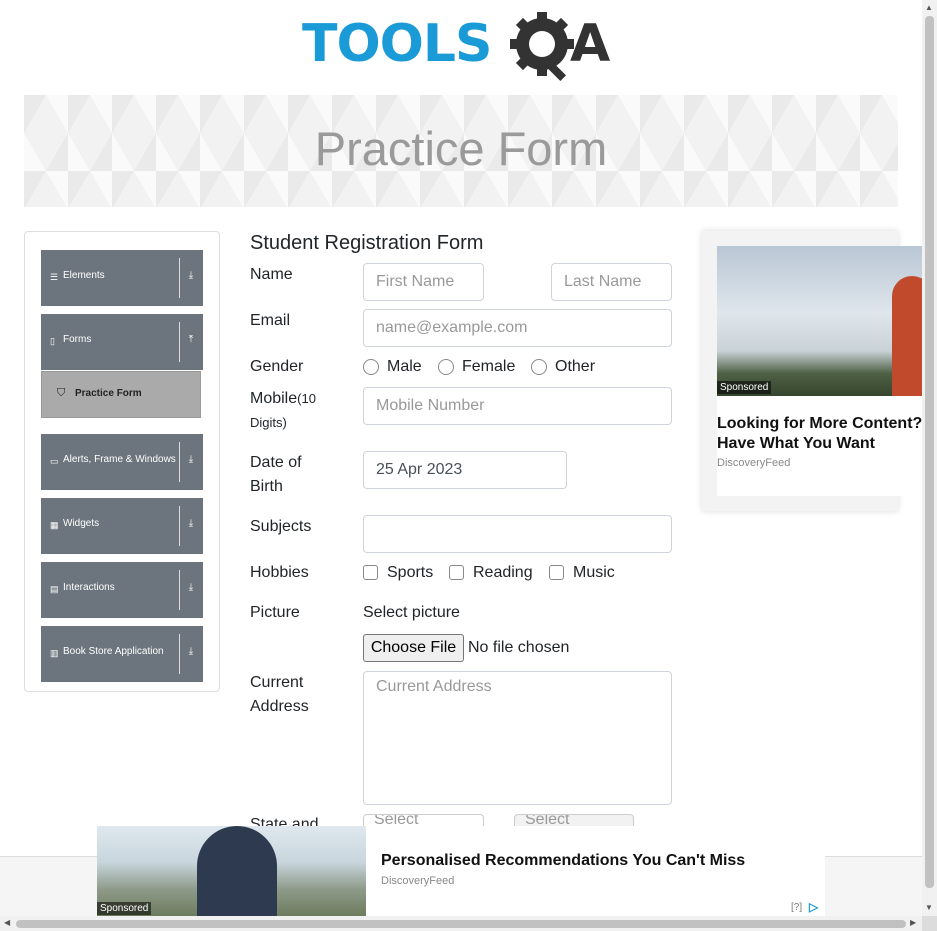  I want to click on grid-icon: ▦, so click(54, 525).